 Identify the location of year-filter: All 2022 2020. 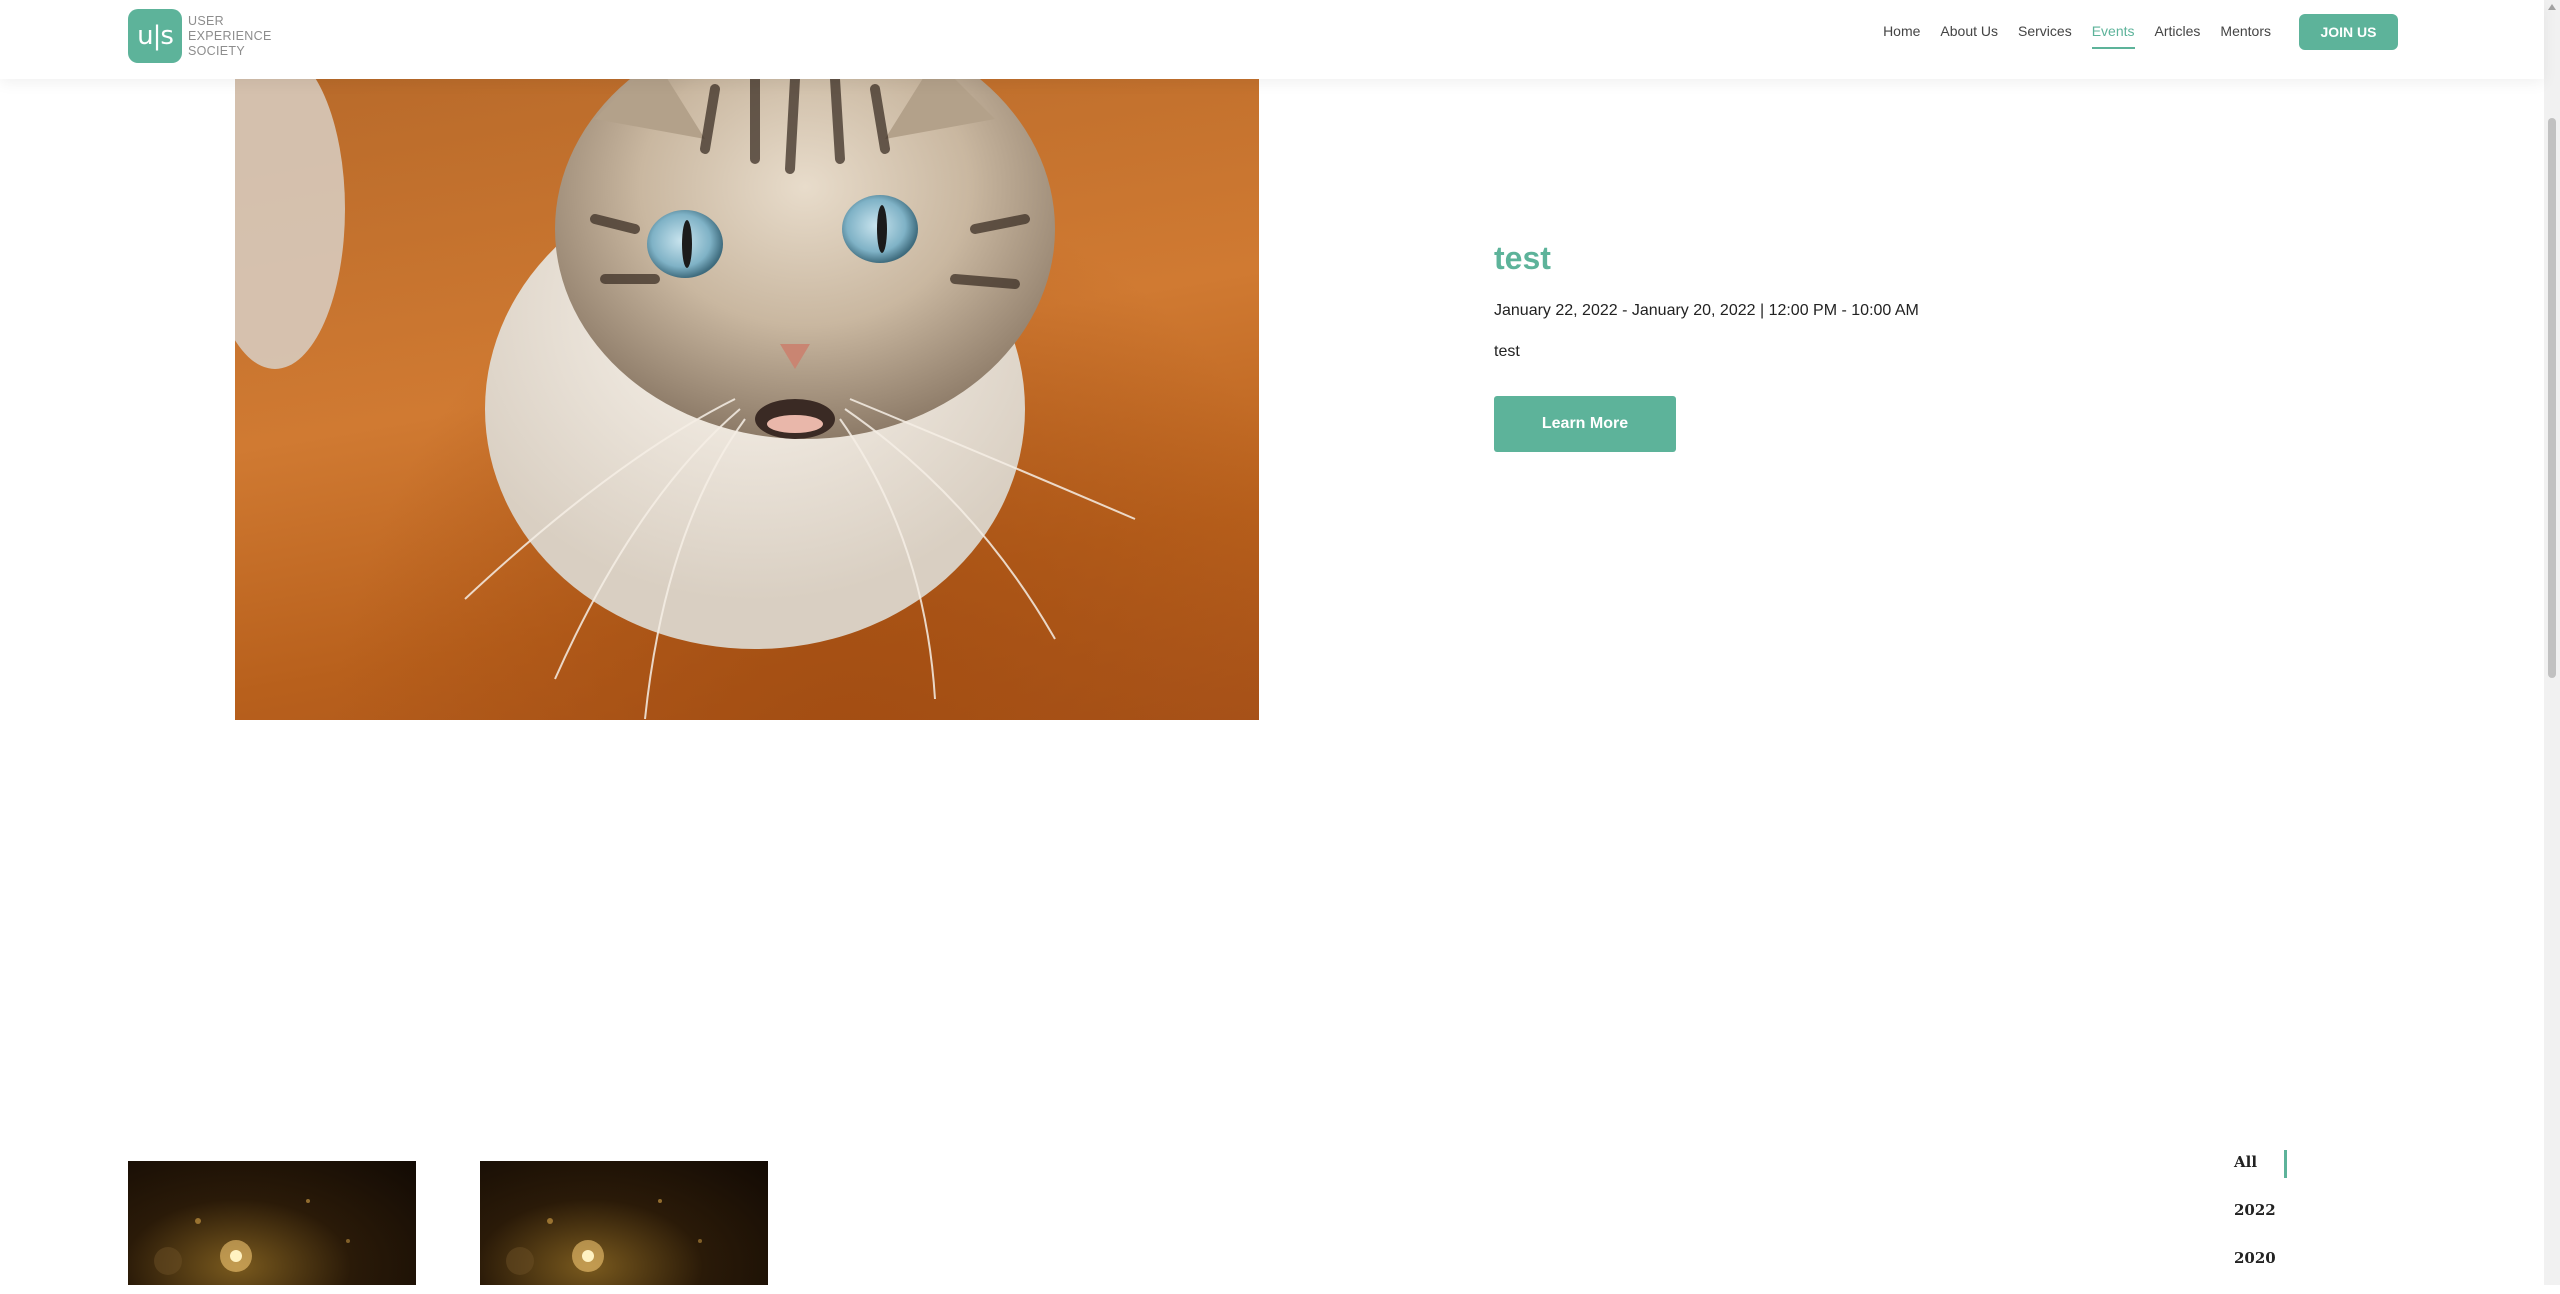
(2261, 1222).